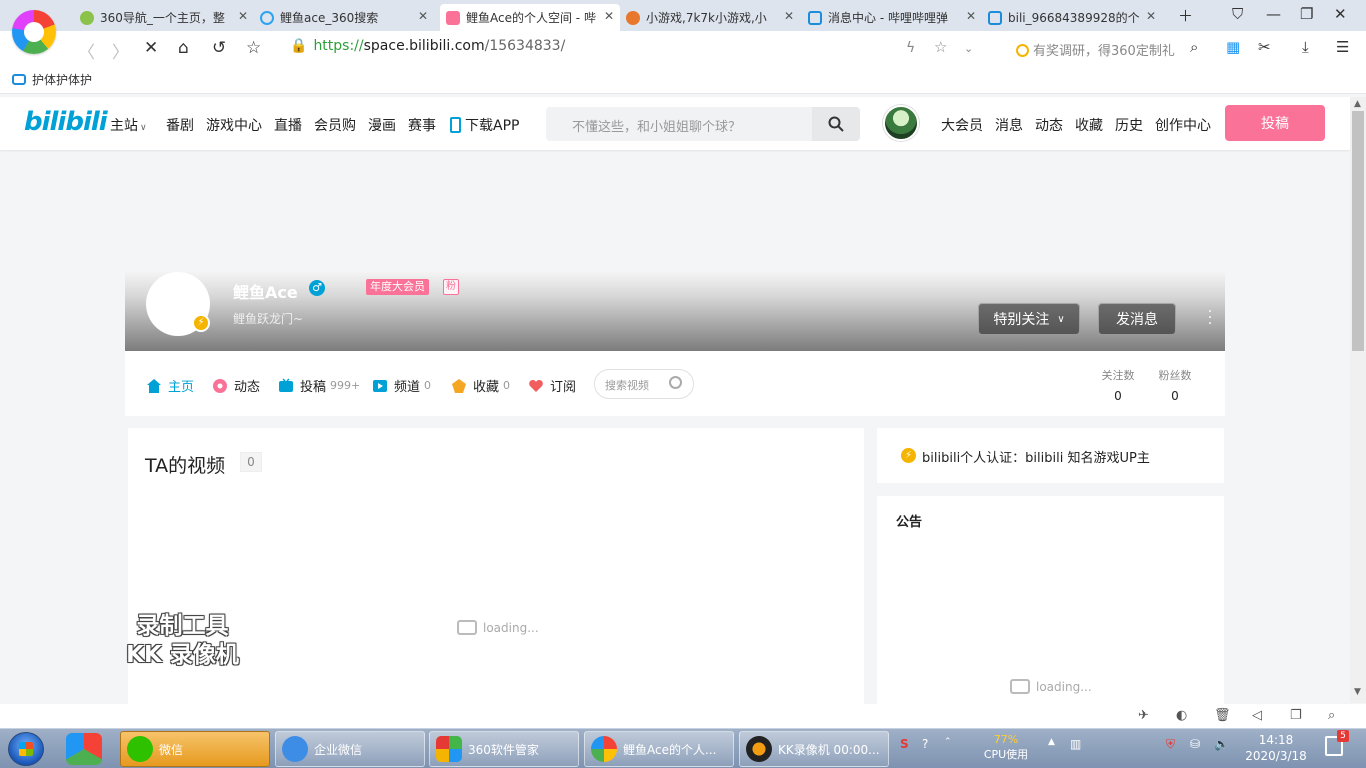 The width and height of the screenshot is (1366, 768). Describe the element at coordinates (128, 125) in the screenshot. I see `nav-main-station: 主站 ∨` at that location.